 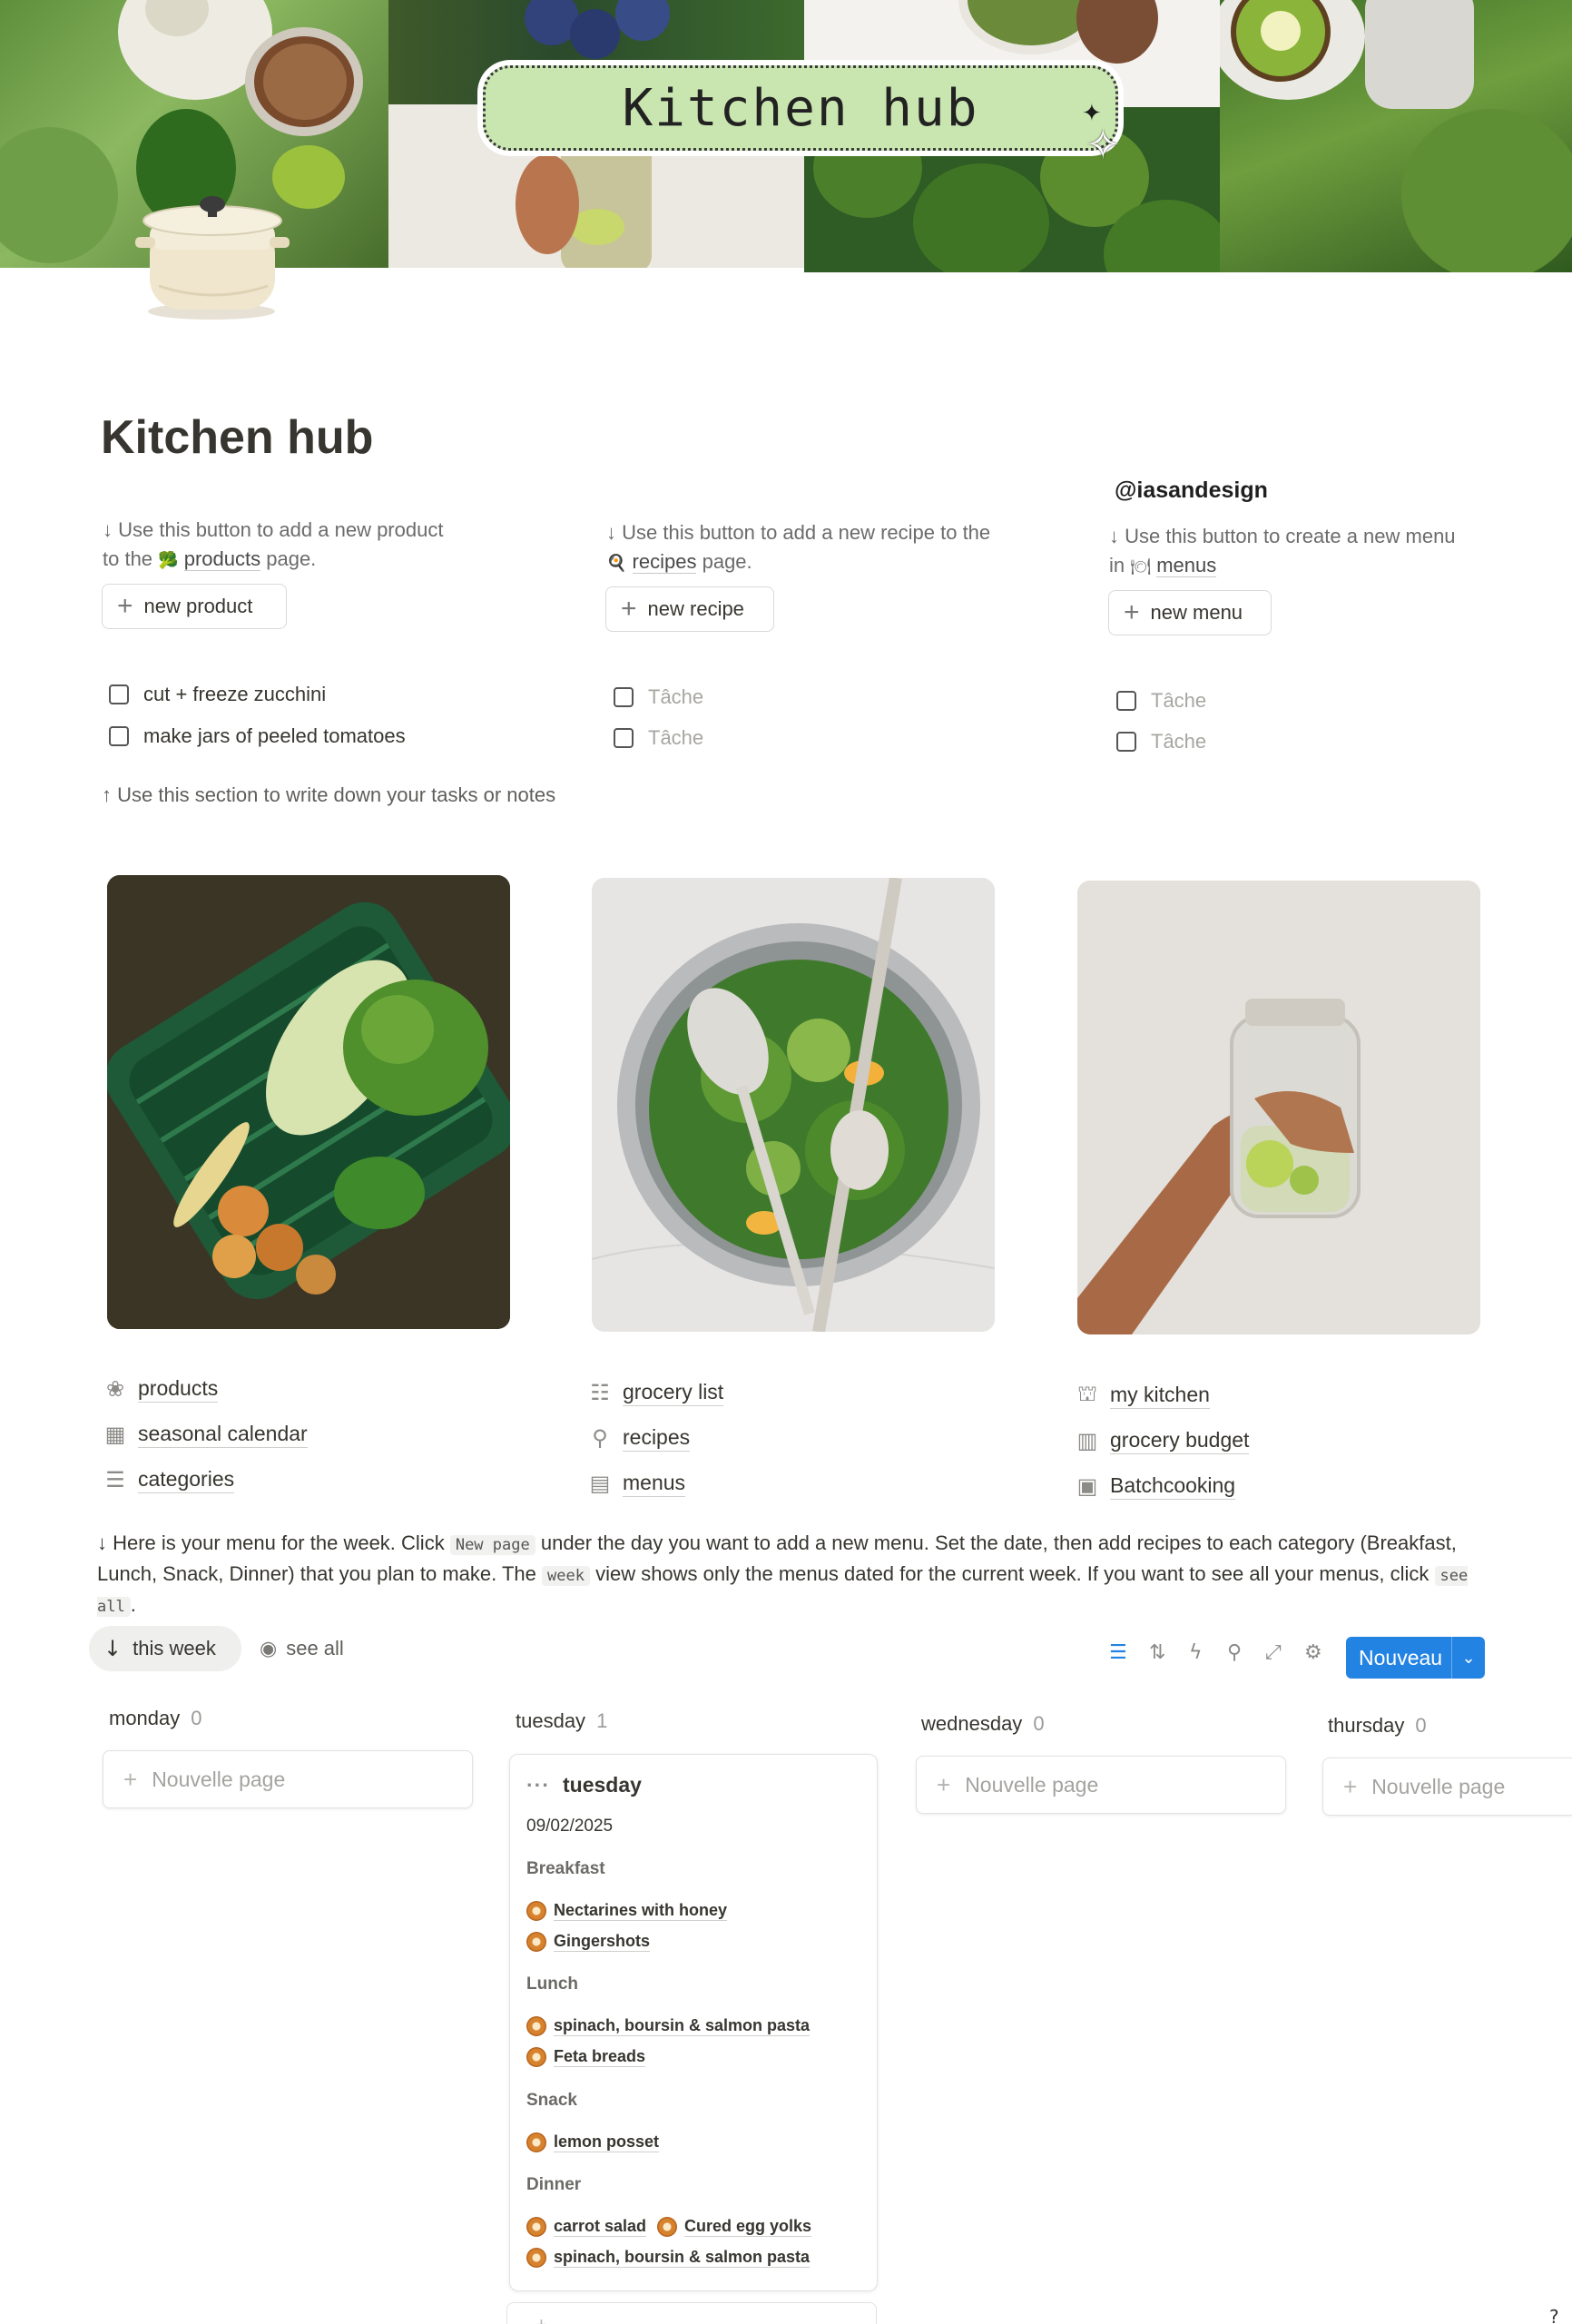 What do you see at coordinates (983, 1723) in the screenshot?
I see `board-column-header: wednesday 0` at bounding box center [983, 1723].